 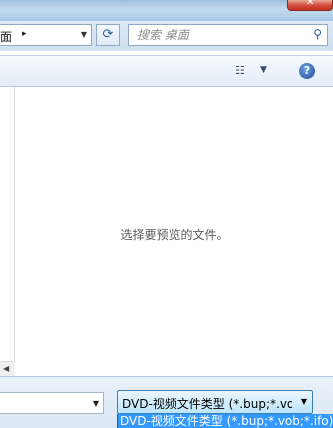 I want to click on views-button: ☷ ▼, so click(x=253, y=72).